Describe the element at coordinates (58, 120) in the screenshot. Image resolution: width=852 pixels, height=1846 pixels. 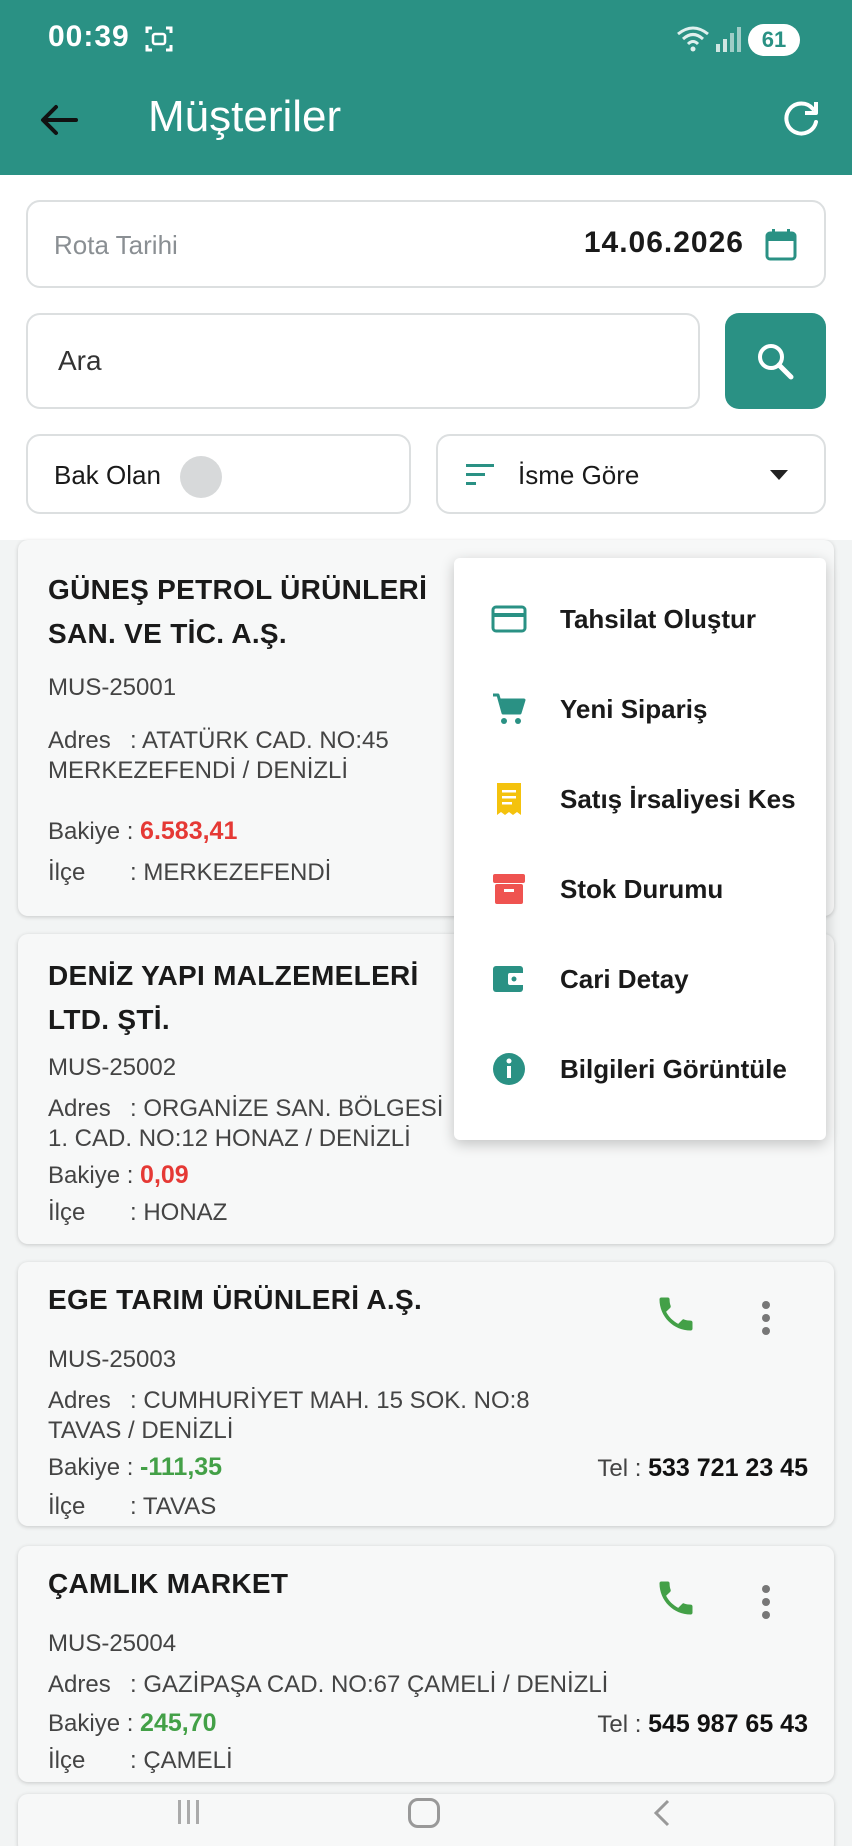
I see `back-arrow-icon` at that location.